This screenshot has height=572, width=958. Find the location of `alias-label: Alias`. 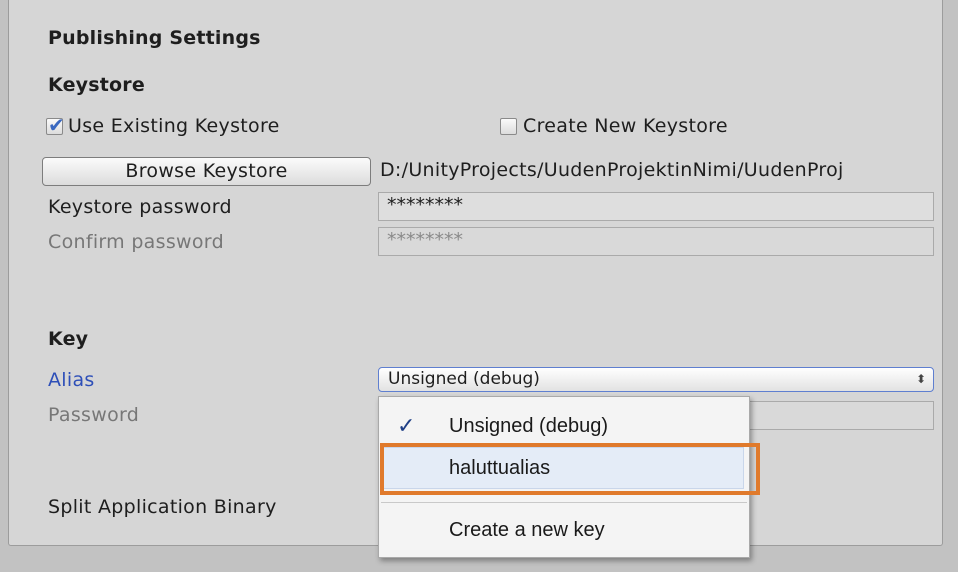

alias-label: Alias is located at coordinates (71, 380).